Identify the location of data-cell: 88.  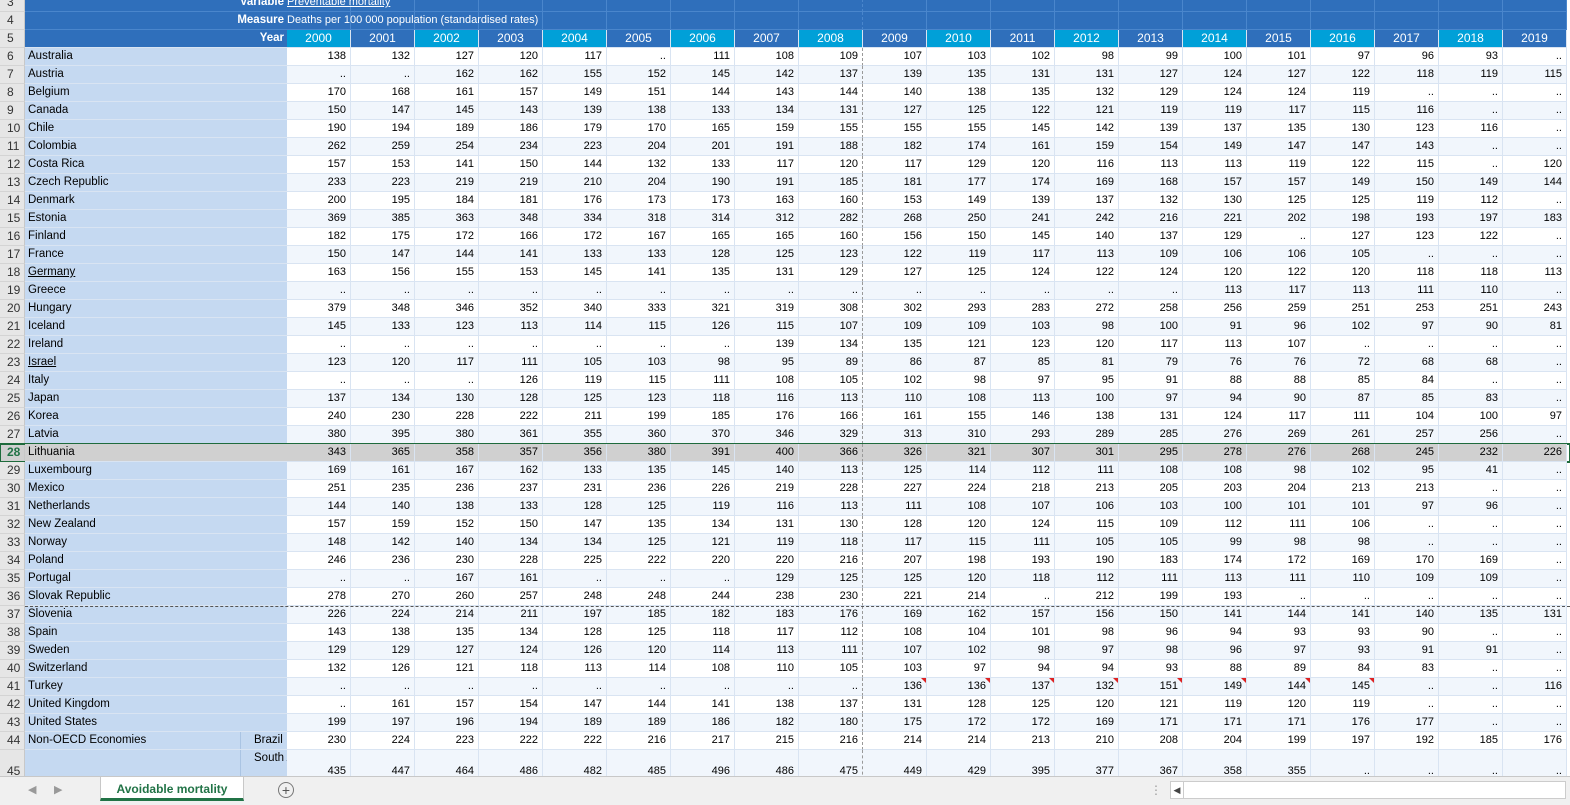
(1215, 669).